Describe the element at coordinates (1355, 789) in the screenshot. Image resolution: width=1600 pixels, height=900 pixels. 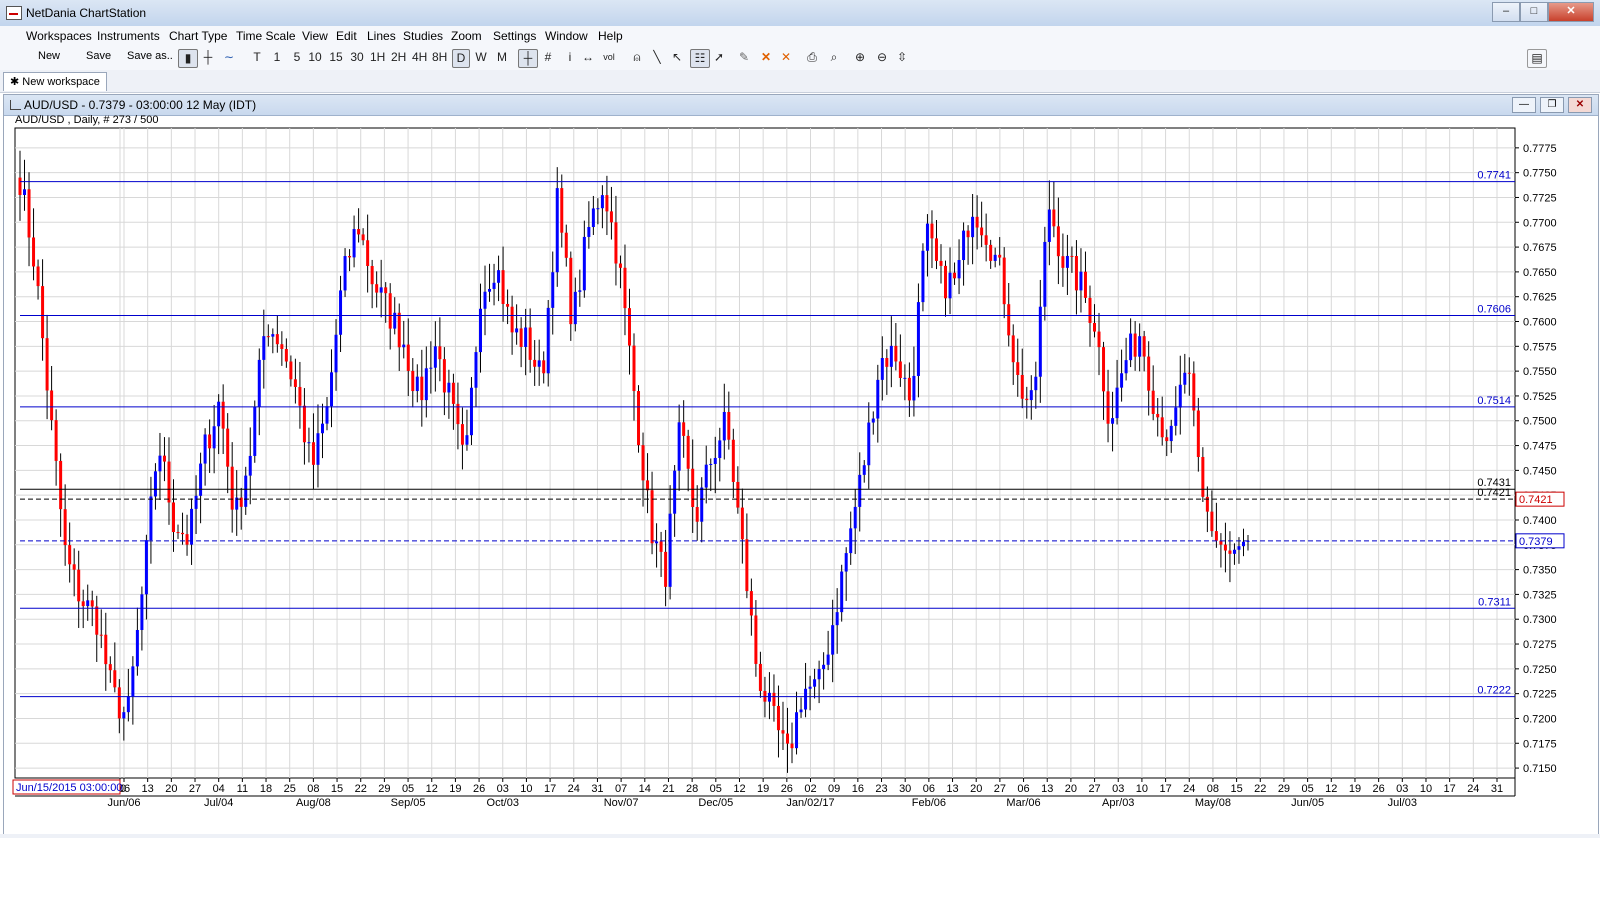
I see `x-tick-label: 19` at that location.